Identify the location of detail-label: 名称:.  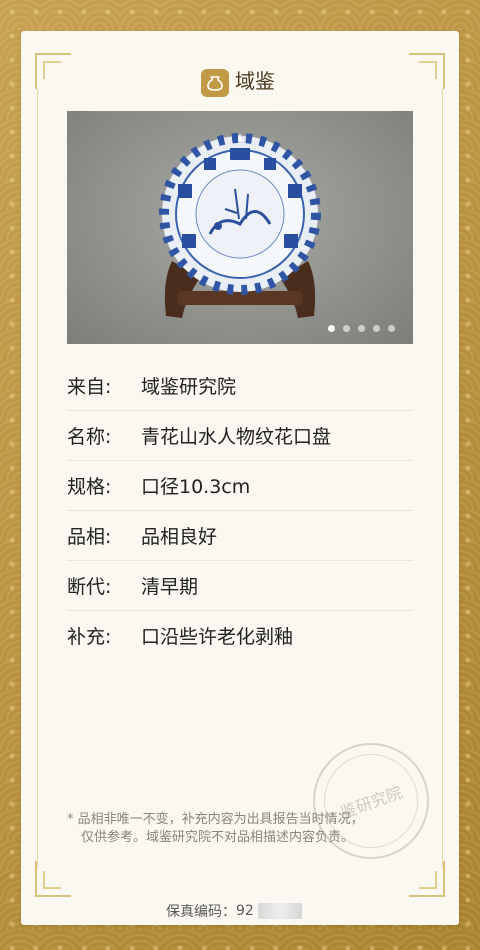
(89, 437).